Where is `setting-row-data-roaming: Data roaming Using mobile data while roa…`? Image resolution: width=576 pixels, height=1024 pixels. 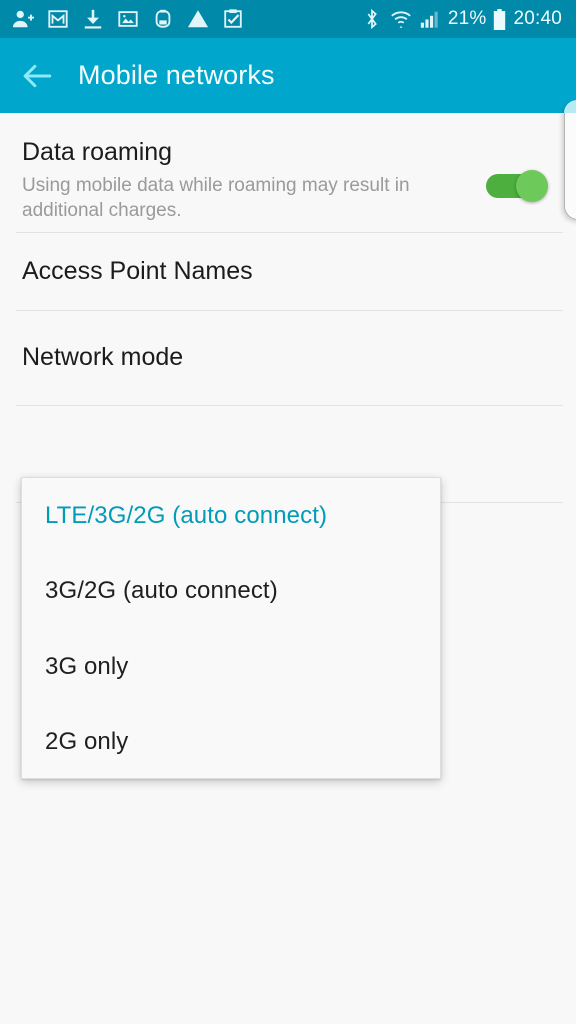 setting-row-data-roaming: Data roaming Using mobile data while roa… is located at coordinates (288, 172).